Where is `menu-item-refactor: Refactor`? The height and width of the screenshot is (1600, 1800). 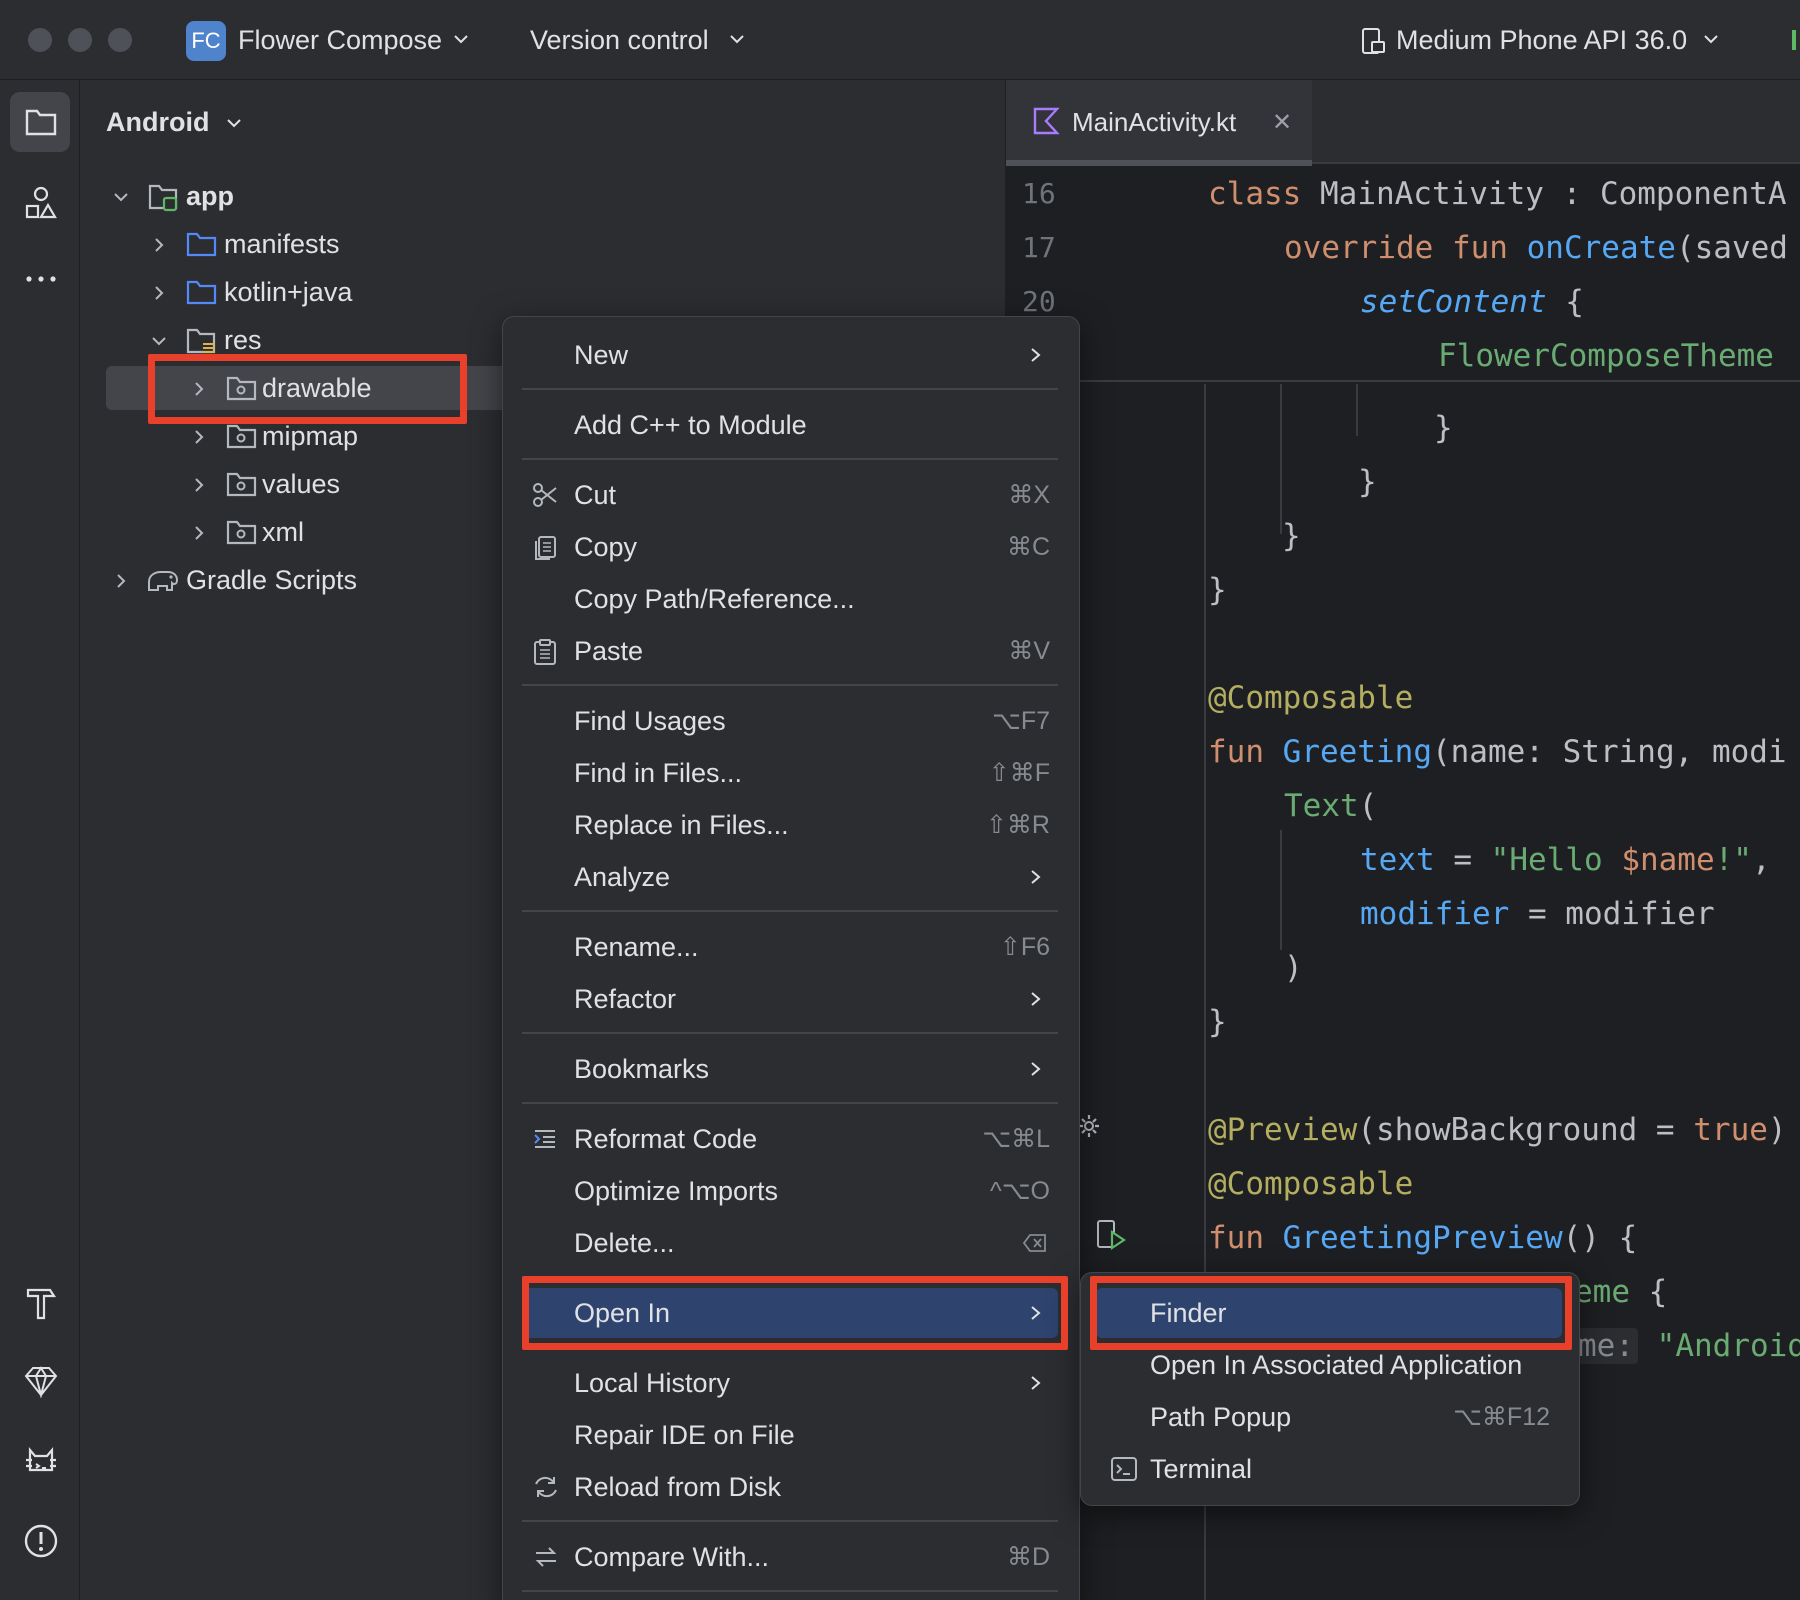
menu-item-refactor: Refactor is located at coordinates (790, 999).